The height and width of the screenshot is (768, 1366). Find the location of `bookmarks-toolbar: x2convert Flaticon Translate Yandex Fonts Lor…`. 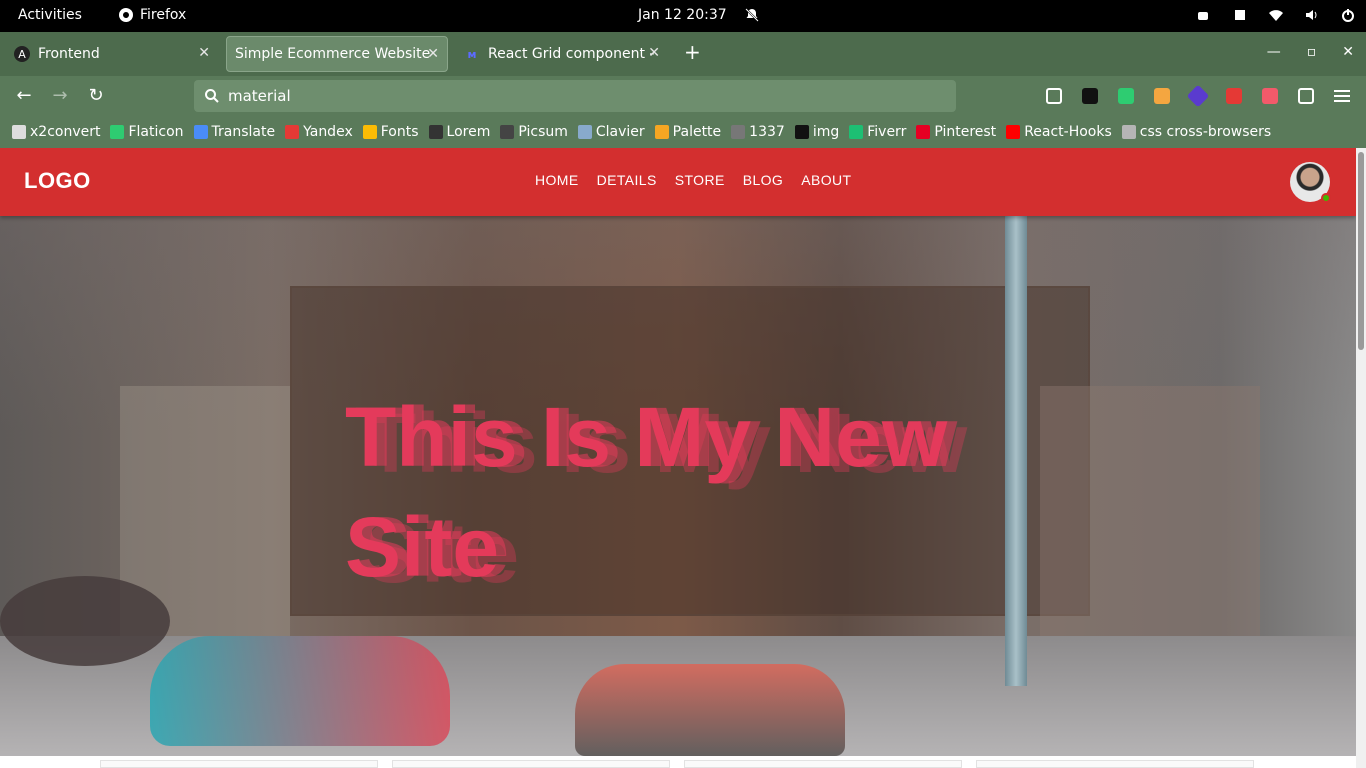

bookmarks-toolbar: x2convert Flaticon Translate Yandex Fonts Lor… is located at coordinates (683, 132).